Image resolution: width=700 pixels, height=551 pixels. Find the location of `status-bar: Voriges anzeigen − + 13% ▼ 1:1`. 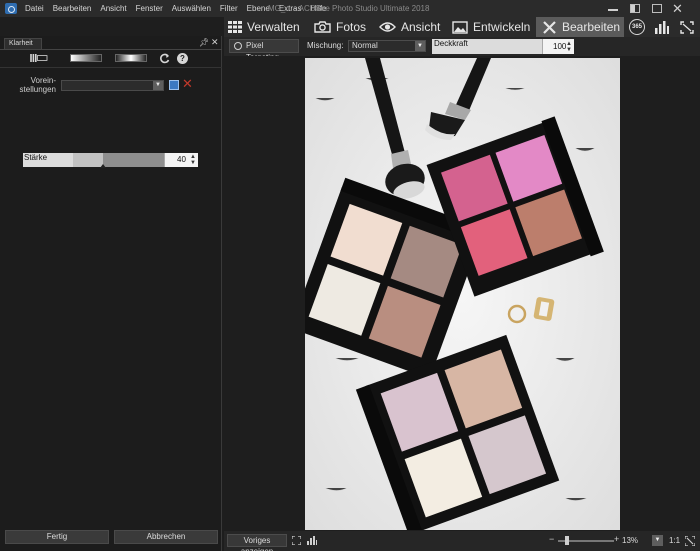

status-bar: Voriges anzeigen − + 13% ▼ 1:1 is located at coordinates (462, 541).